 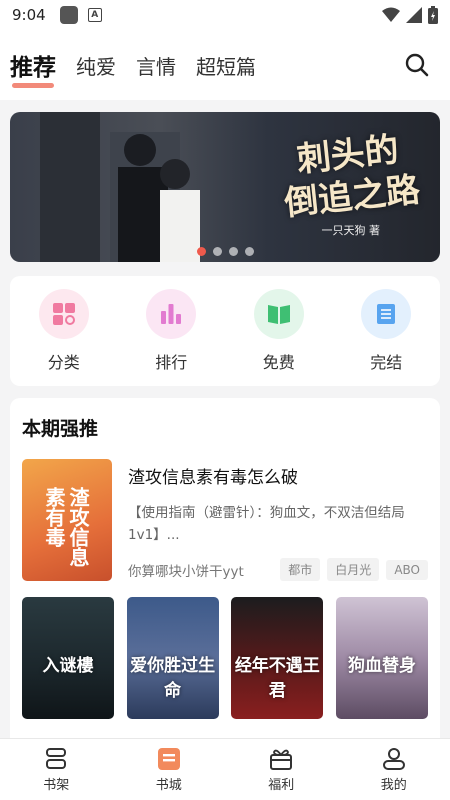 I want to click on banner-author: 一只天狗 著, so click(x=351, y=230).